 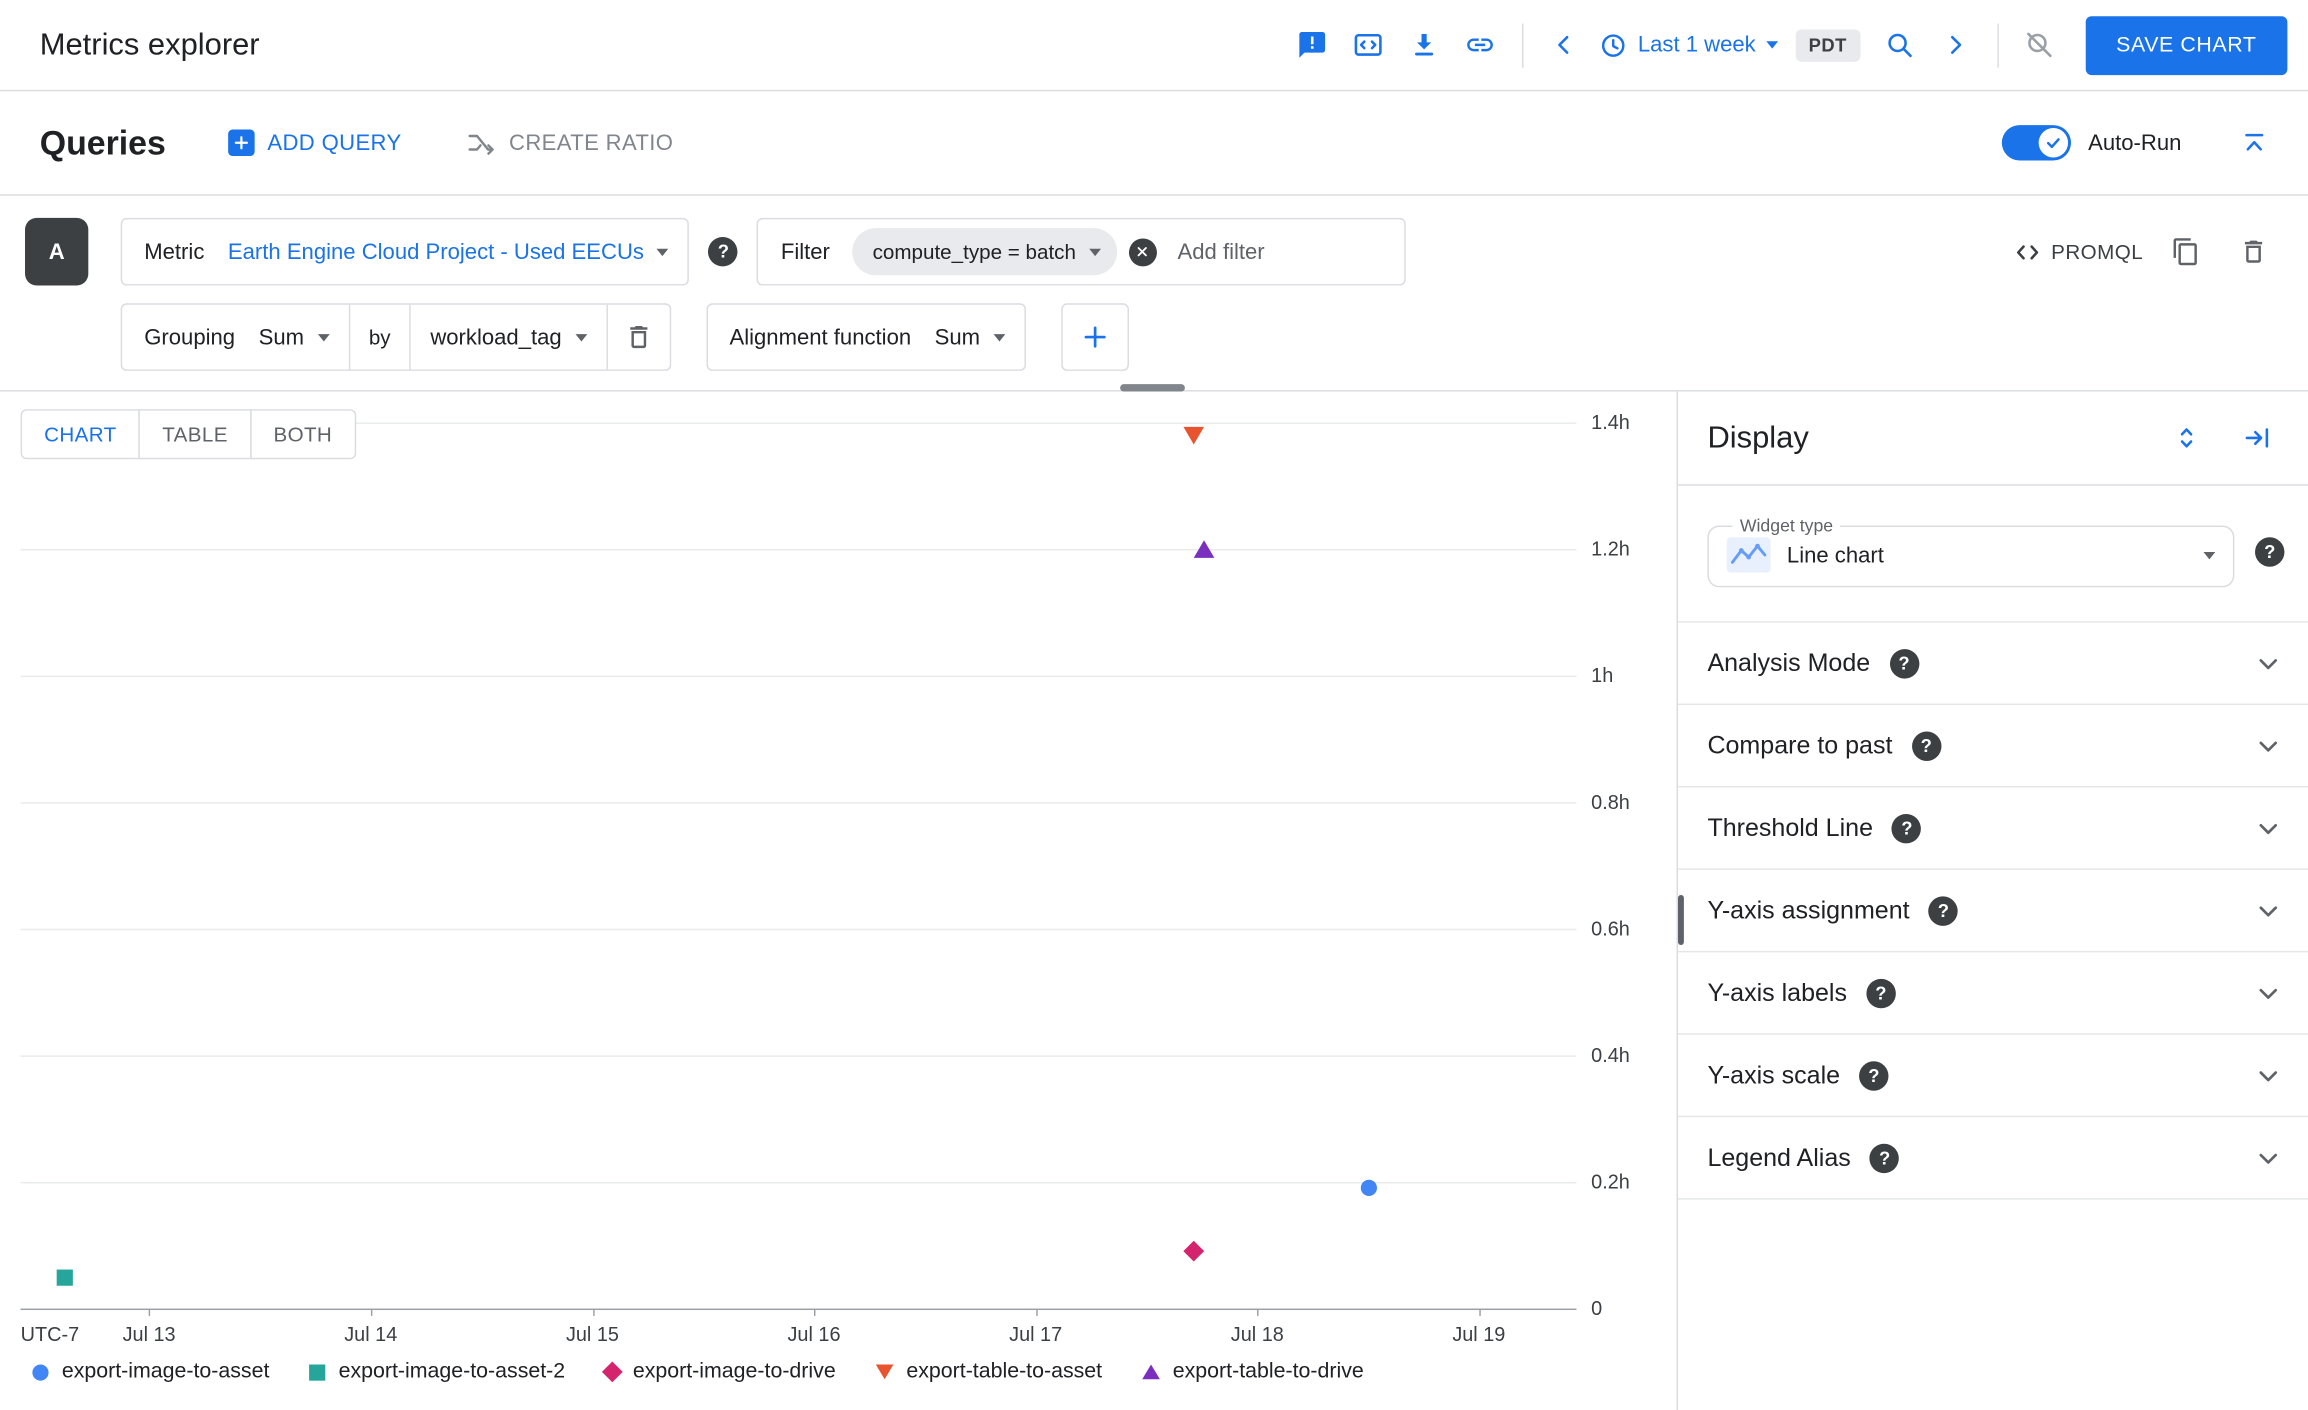 I want to click on time-range-selector: Last 1 week, so click(x=1687, y=44).